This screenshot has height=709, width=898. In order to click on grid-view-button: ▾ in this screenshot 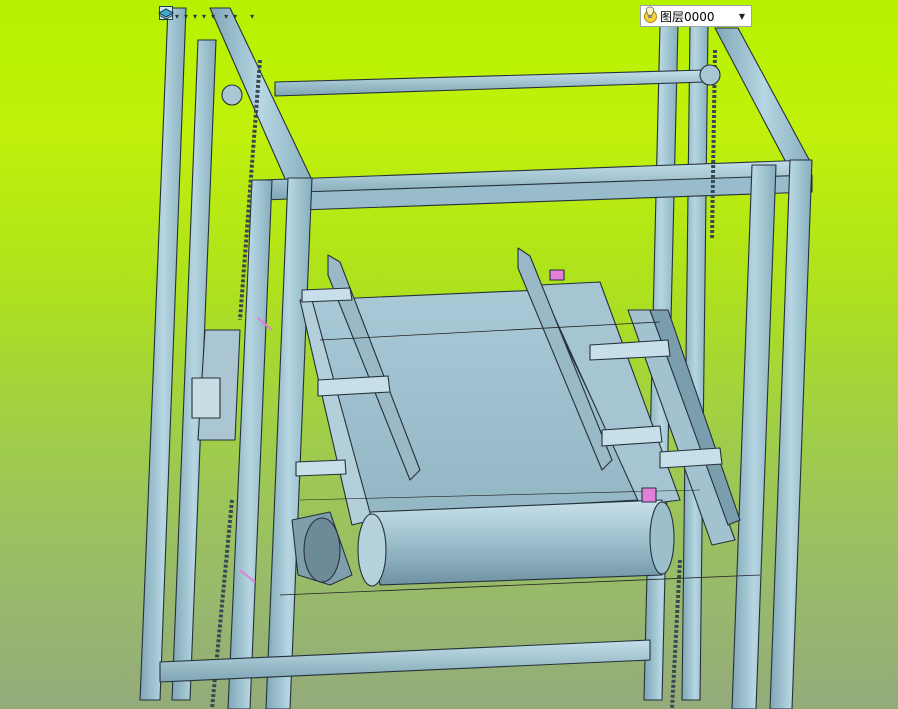, I will do `click(198, 17)`.